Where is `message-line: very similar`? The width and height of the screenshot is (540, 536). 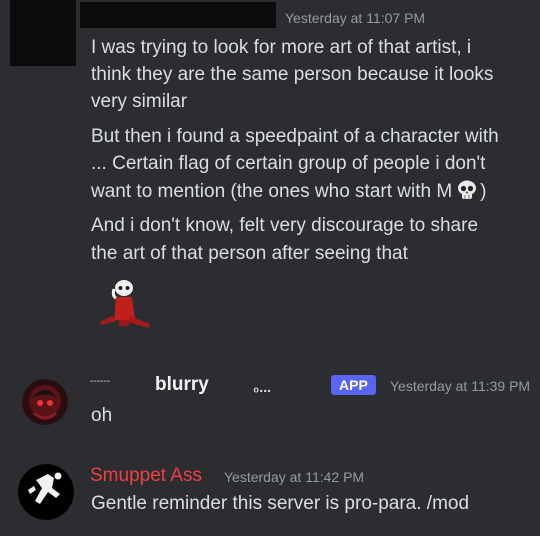
message-line: very similar is located at coordinates (139, 101).